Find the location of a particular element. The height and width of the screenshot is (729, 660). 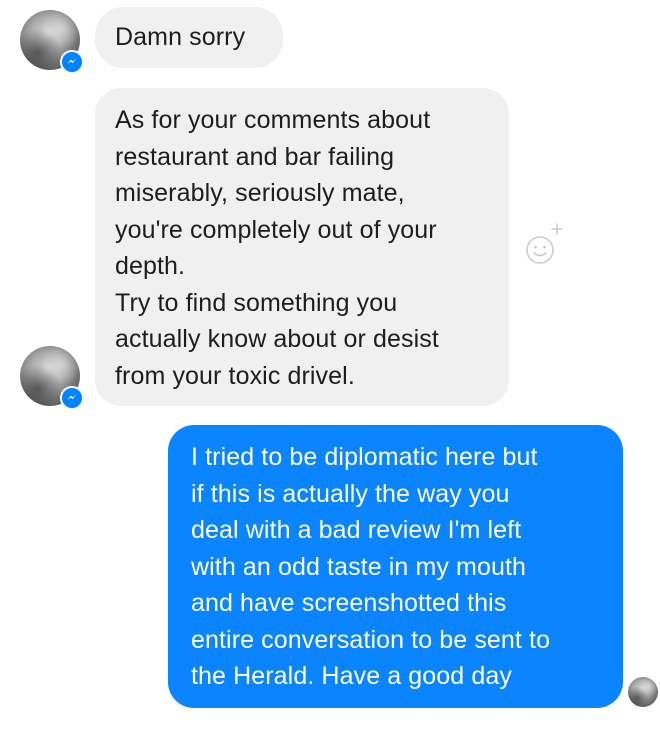

read-receipt-avatar is located at coordinates (643, 692).